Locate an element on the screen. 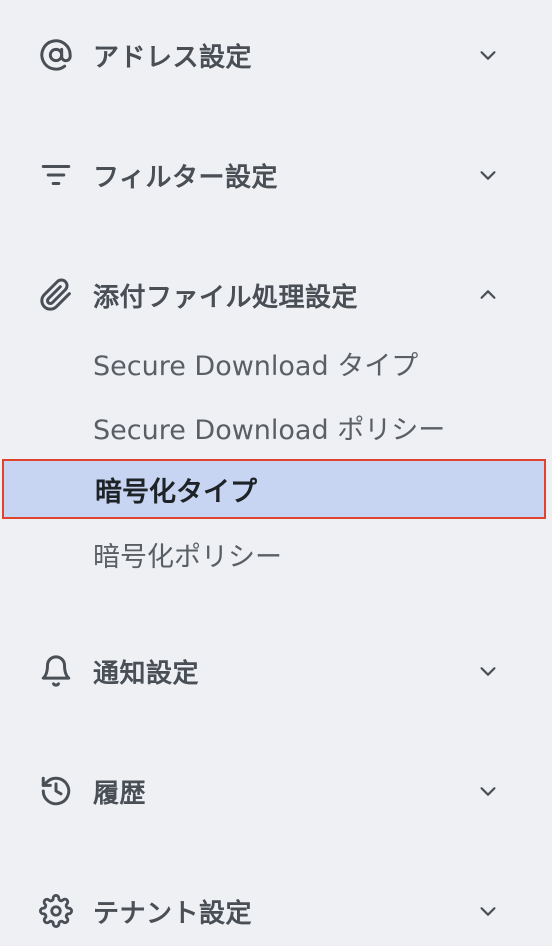 Image resolution: width=552 pixels, height=946 pixels. section-label: テナント設定 is located at coordinates (173, 913).